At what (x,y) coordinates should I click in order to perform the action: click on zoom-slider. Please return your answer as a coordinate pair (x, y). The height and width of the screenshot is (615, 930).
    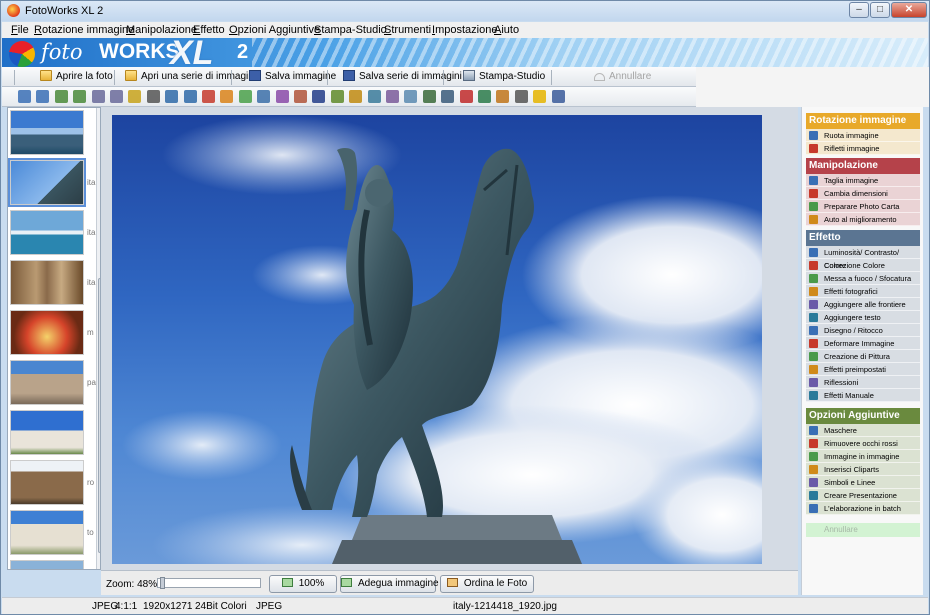
    Looking at the image, I should click on (209, 583).